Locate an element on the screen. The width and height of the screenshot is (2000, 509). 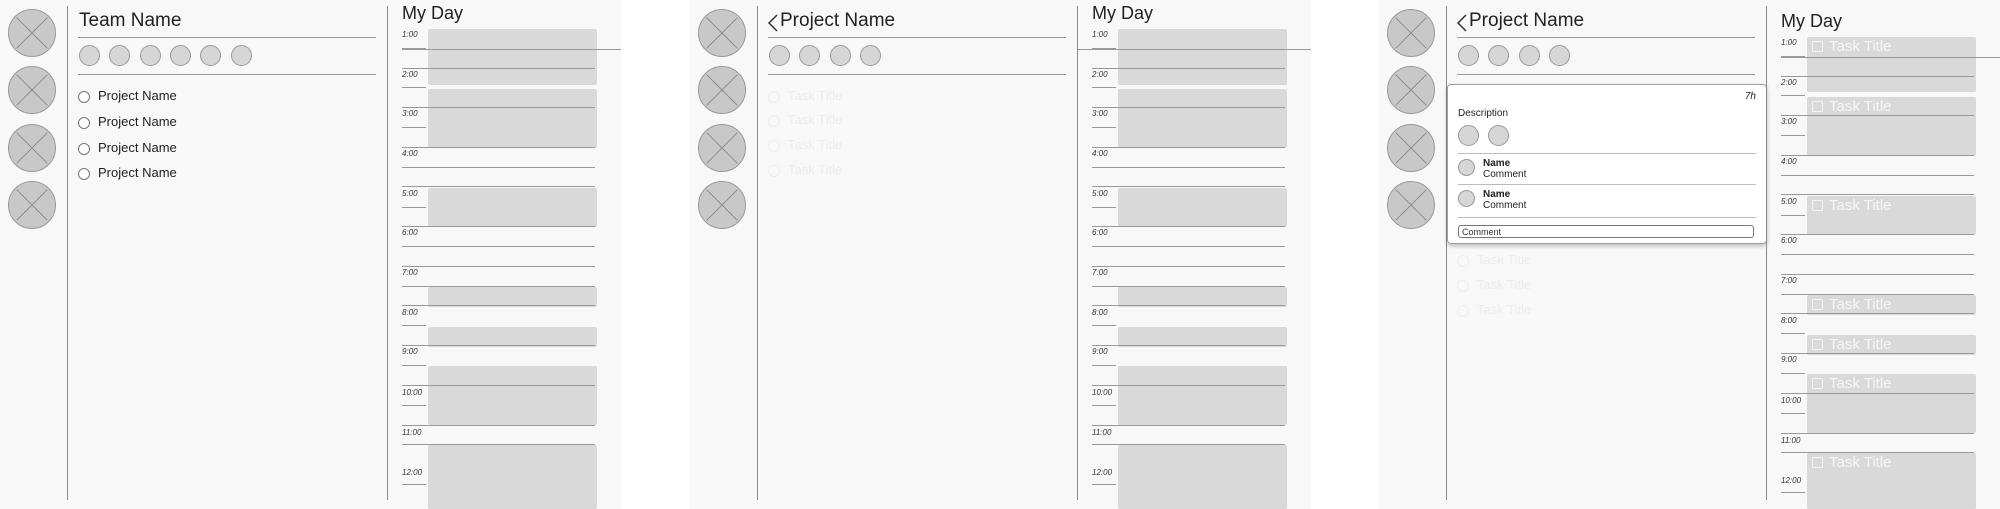
project-label: Project Name is located at coordinates (137, 172).